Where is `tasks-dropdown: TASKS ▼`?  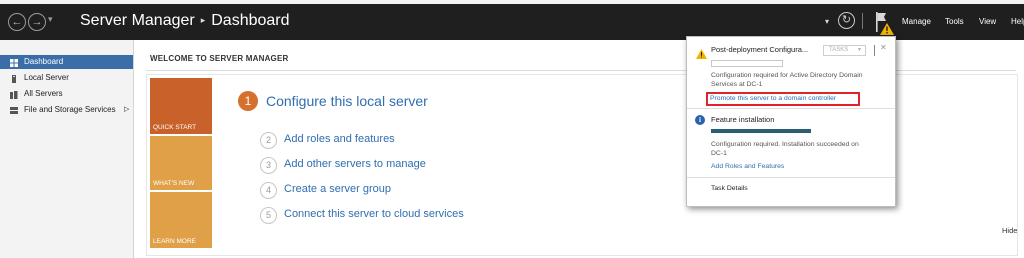 tasks-dropdown: TASKS ▼ is located at coordinates (844, 50).